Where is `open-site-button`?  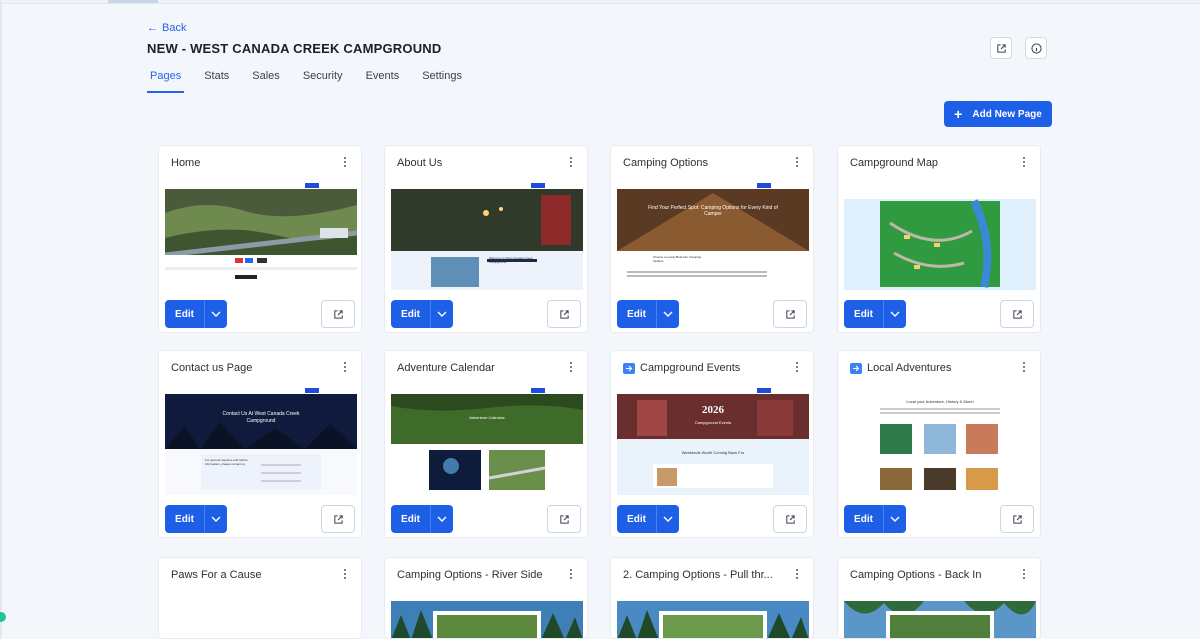 open-site-button is located at coordinates (1001, 48).